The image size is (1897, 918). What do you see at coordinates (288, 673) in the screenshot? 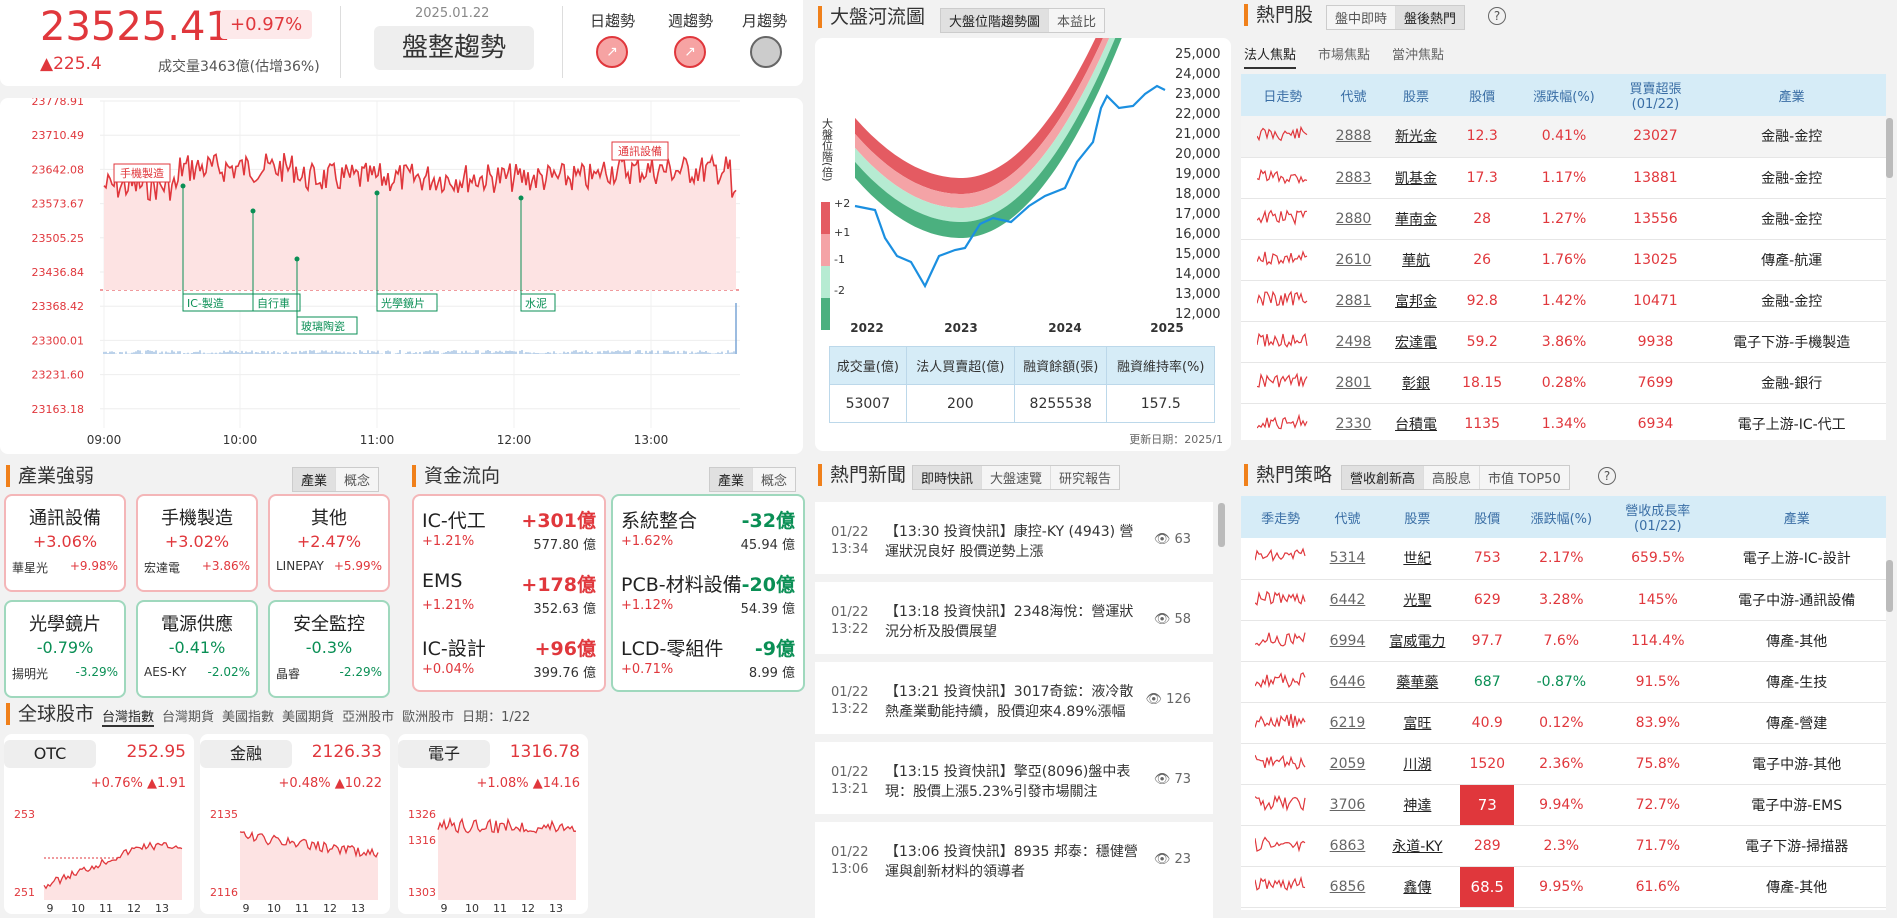
I see `leader-stock: 晶睿` at bounding box center [288, 673].